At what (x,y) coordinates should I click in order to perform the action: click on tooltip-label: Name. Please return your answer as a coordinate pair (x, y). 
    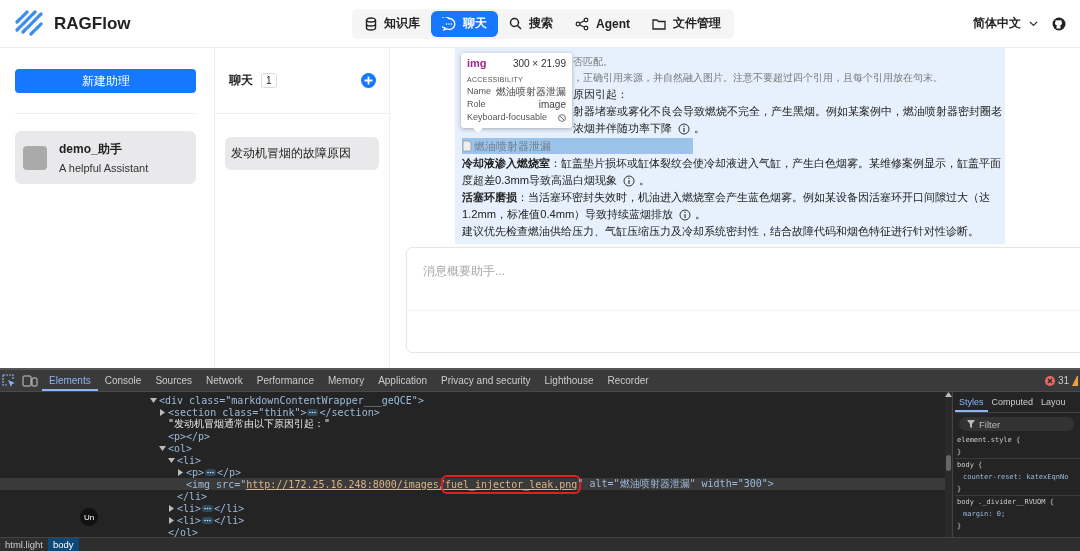
    Looking at the image, I should click on (479, 91).